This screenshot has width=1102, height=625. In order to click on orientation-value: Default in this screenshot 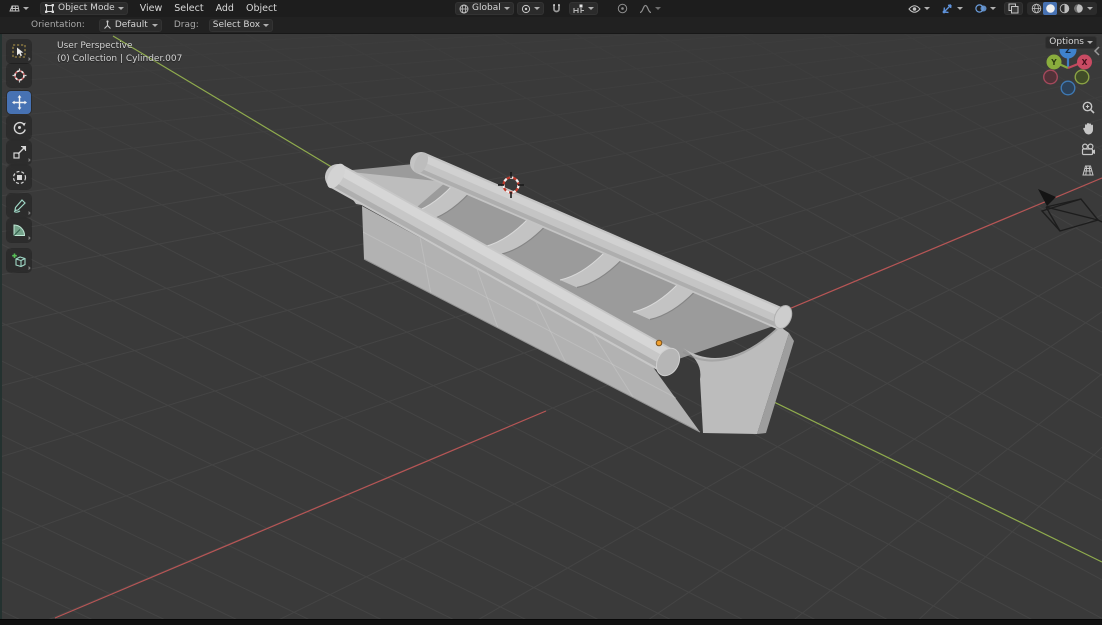, I will do `click(131, 24)`.